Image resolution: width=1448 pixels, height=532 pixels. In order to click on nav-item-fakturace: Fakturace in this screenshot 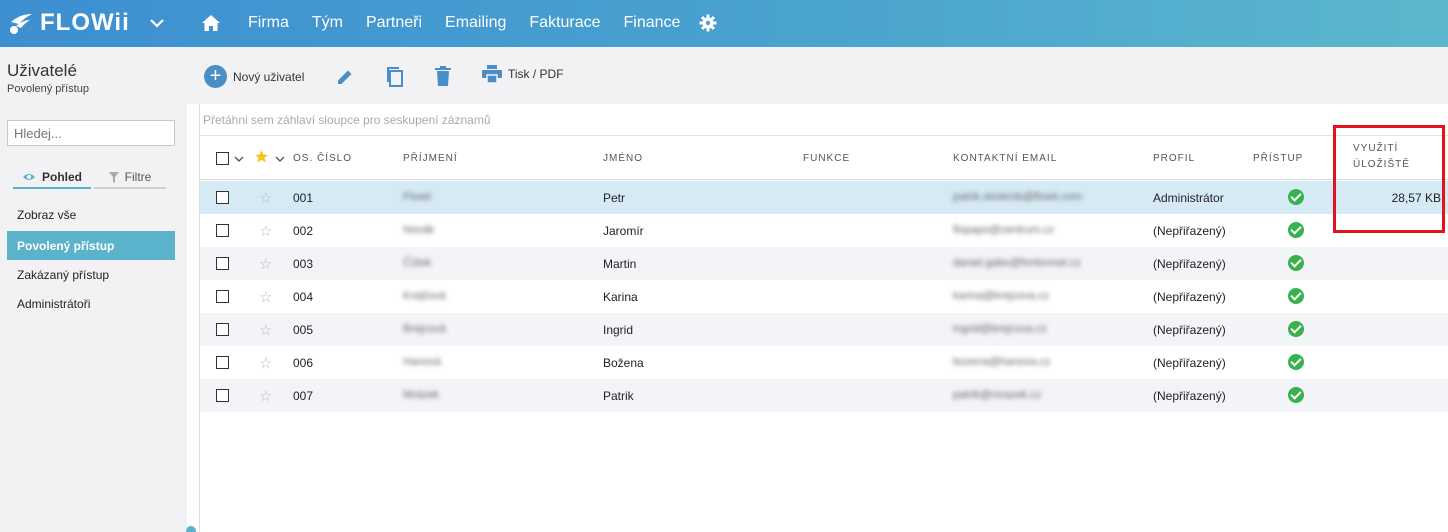, I will do `click(564, 23)`.